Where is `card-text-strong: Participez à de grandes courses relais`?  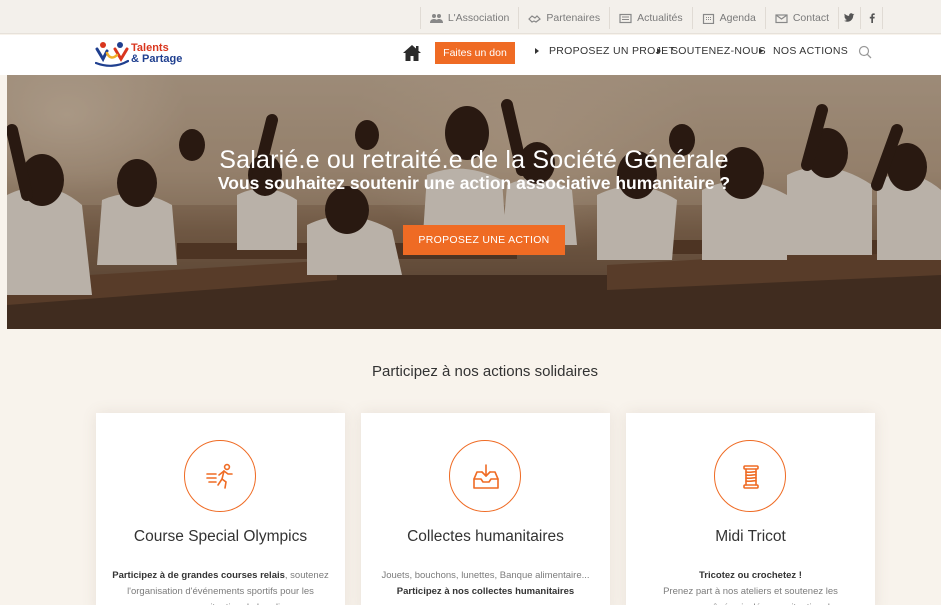
card-text-strong: Participez à de grandes courses relais is located at coordinates (198, 575).